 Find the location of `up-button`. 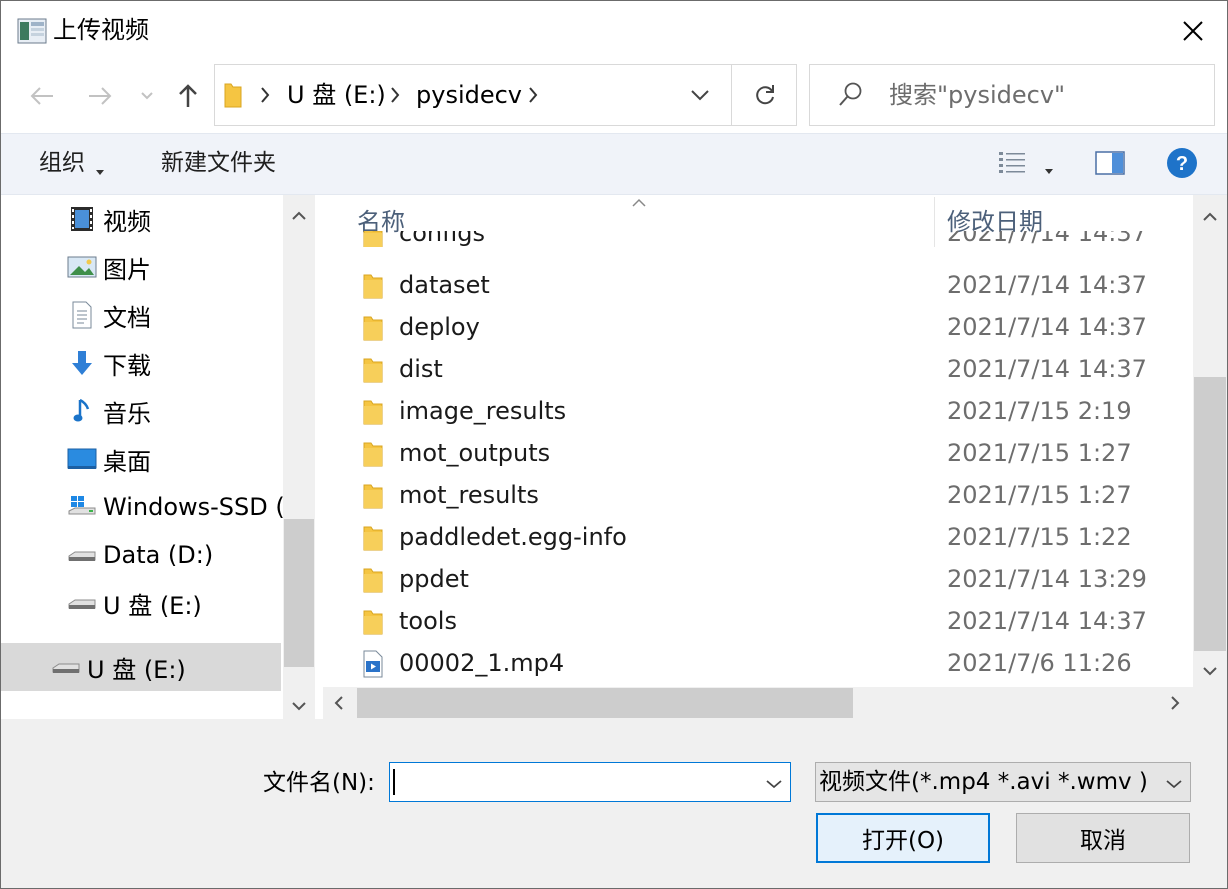

up-button is located at coordinates (188, 96).